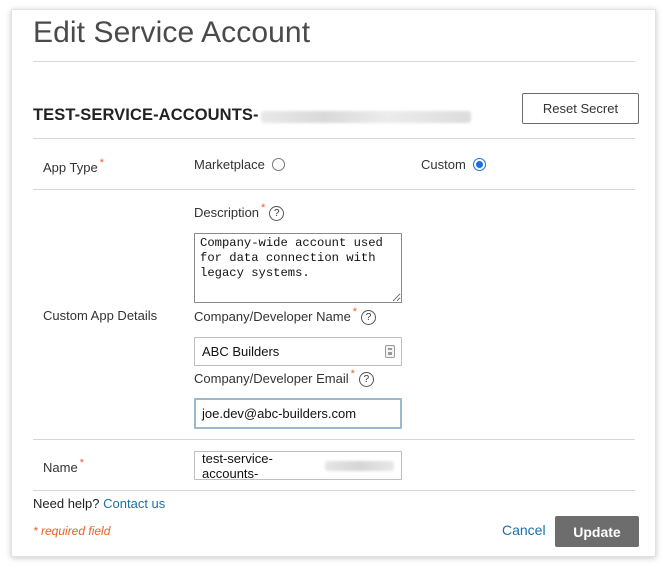  I want to click on developer-email-value: joe.dev@abc-builders.com, so click(279, 413).